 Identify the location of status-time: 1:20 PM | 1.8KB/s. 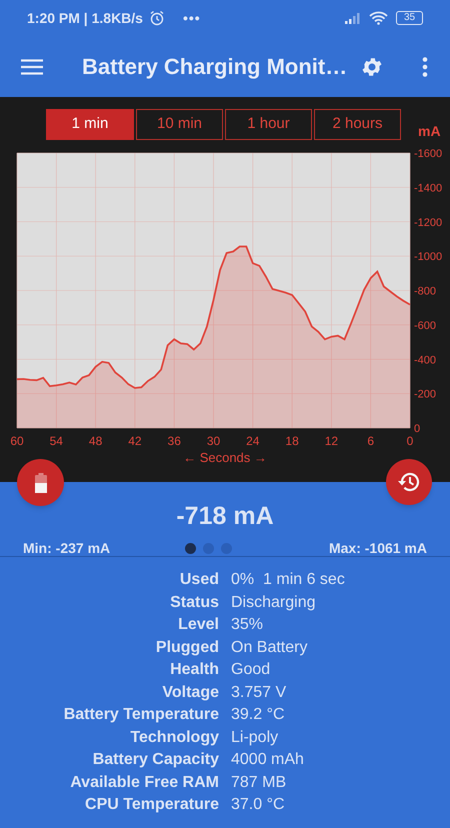
(85, 18).